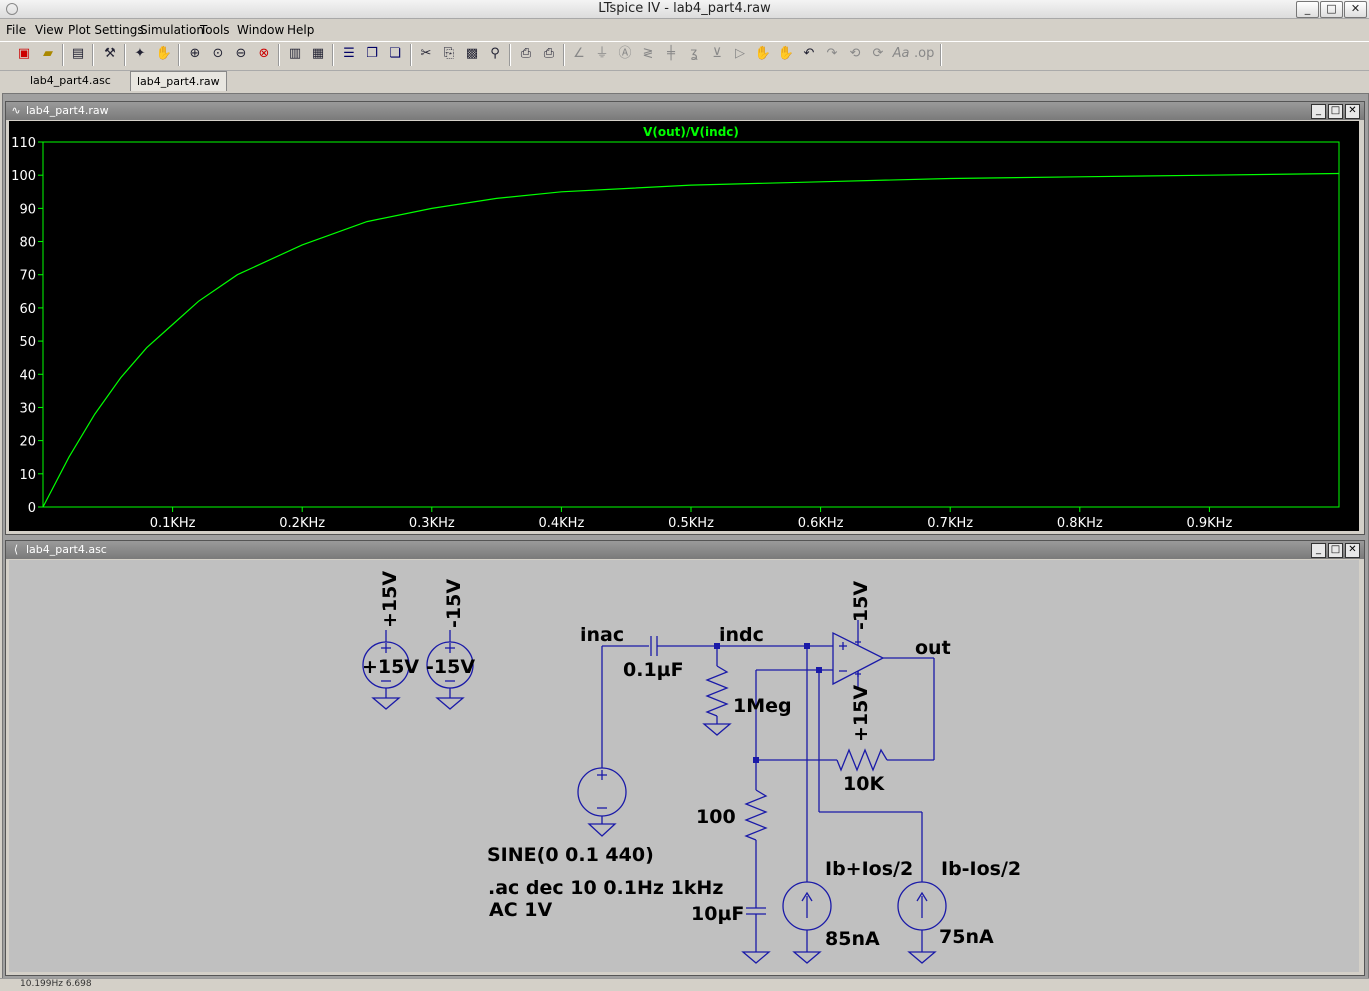 This screenshot has height=991, width=1369. What do you see at coordinates (1318, 550) in the screenshot?
I see `schematic-minimize-button: _` at bounding box center [1318, 550].